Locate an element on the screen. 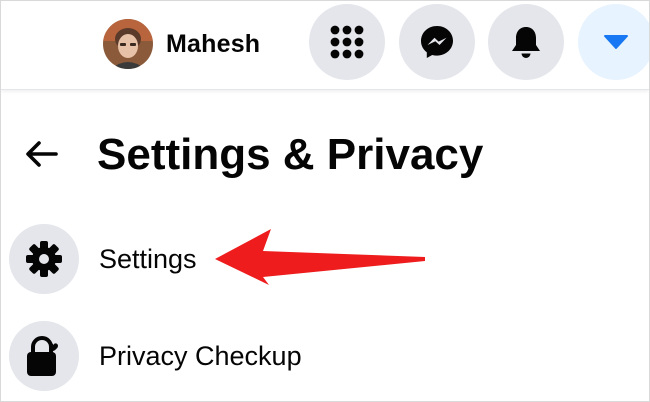  messenger-button is located at coordinates (437, 42).